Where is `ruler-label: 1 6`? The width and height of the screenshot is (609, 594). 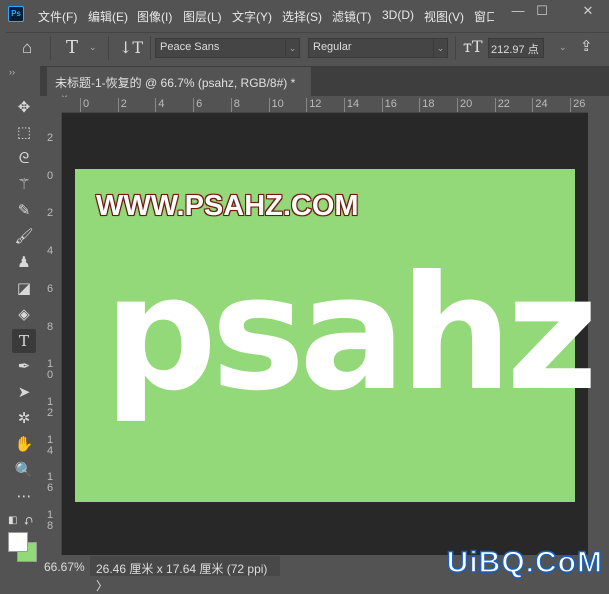 ruler-label: 1 6 is located at coordinates (50, 483).